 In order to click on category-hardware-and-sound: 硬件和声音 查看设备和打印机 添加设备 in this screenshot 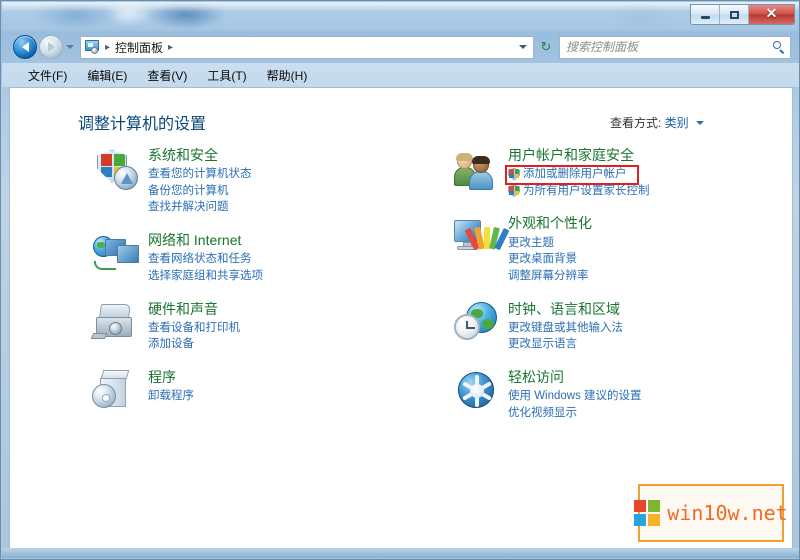, I will do `click(261, 326)`.